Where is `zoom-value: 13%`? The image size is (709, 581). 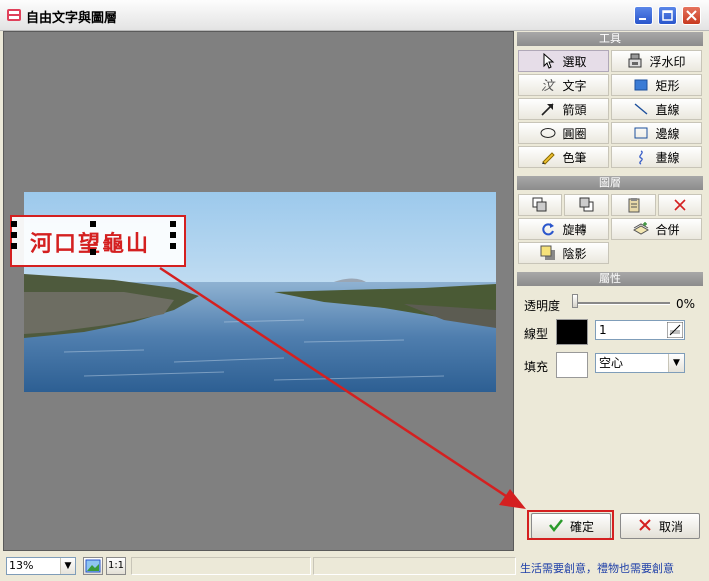 zoom-value: 13% is located at coordinates (21, 565).